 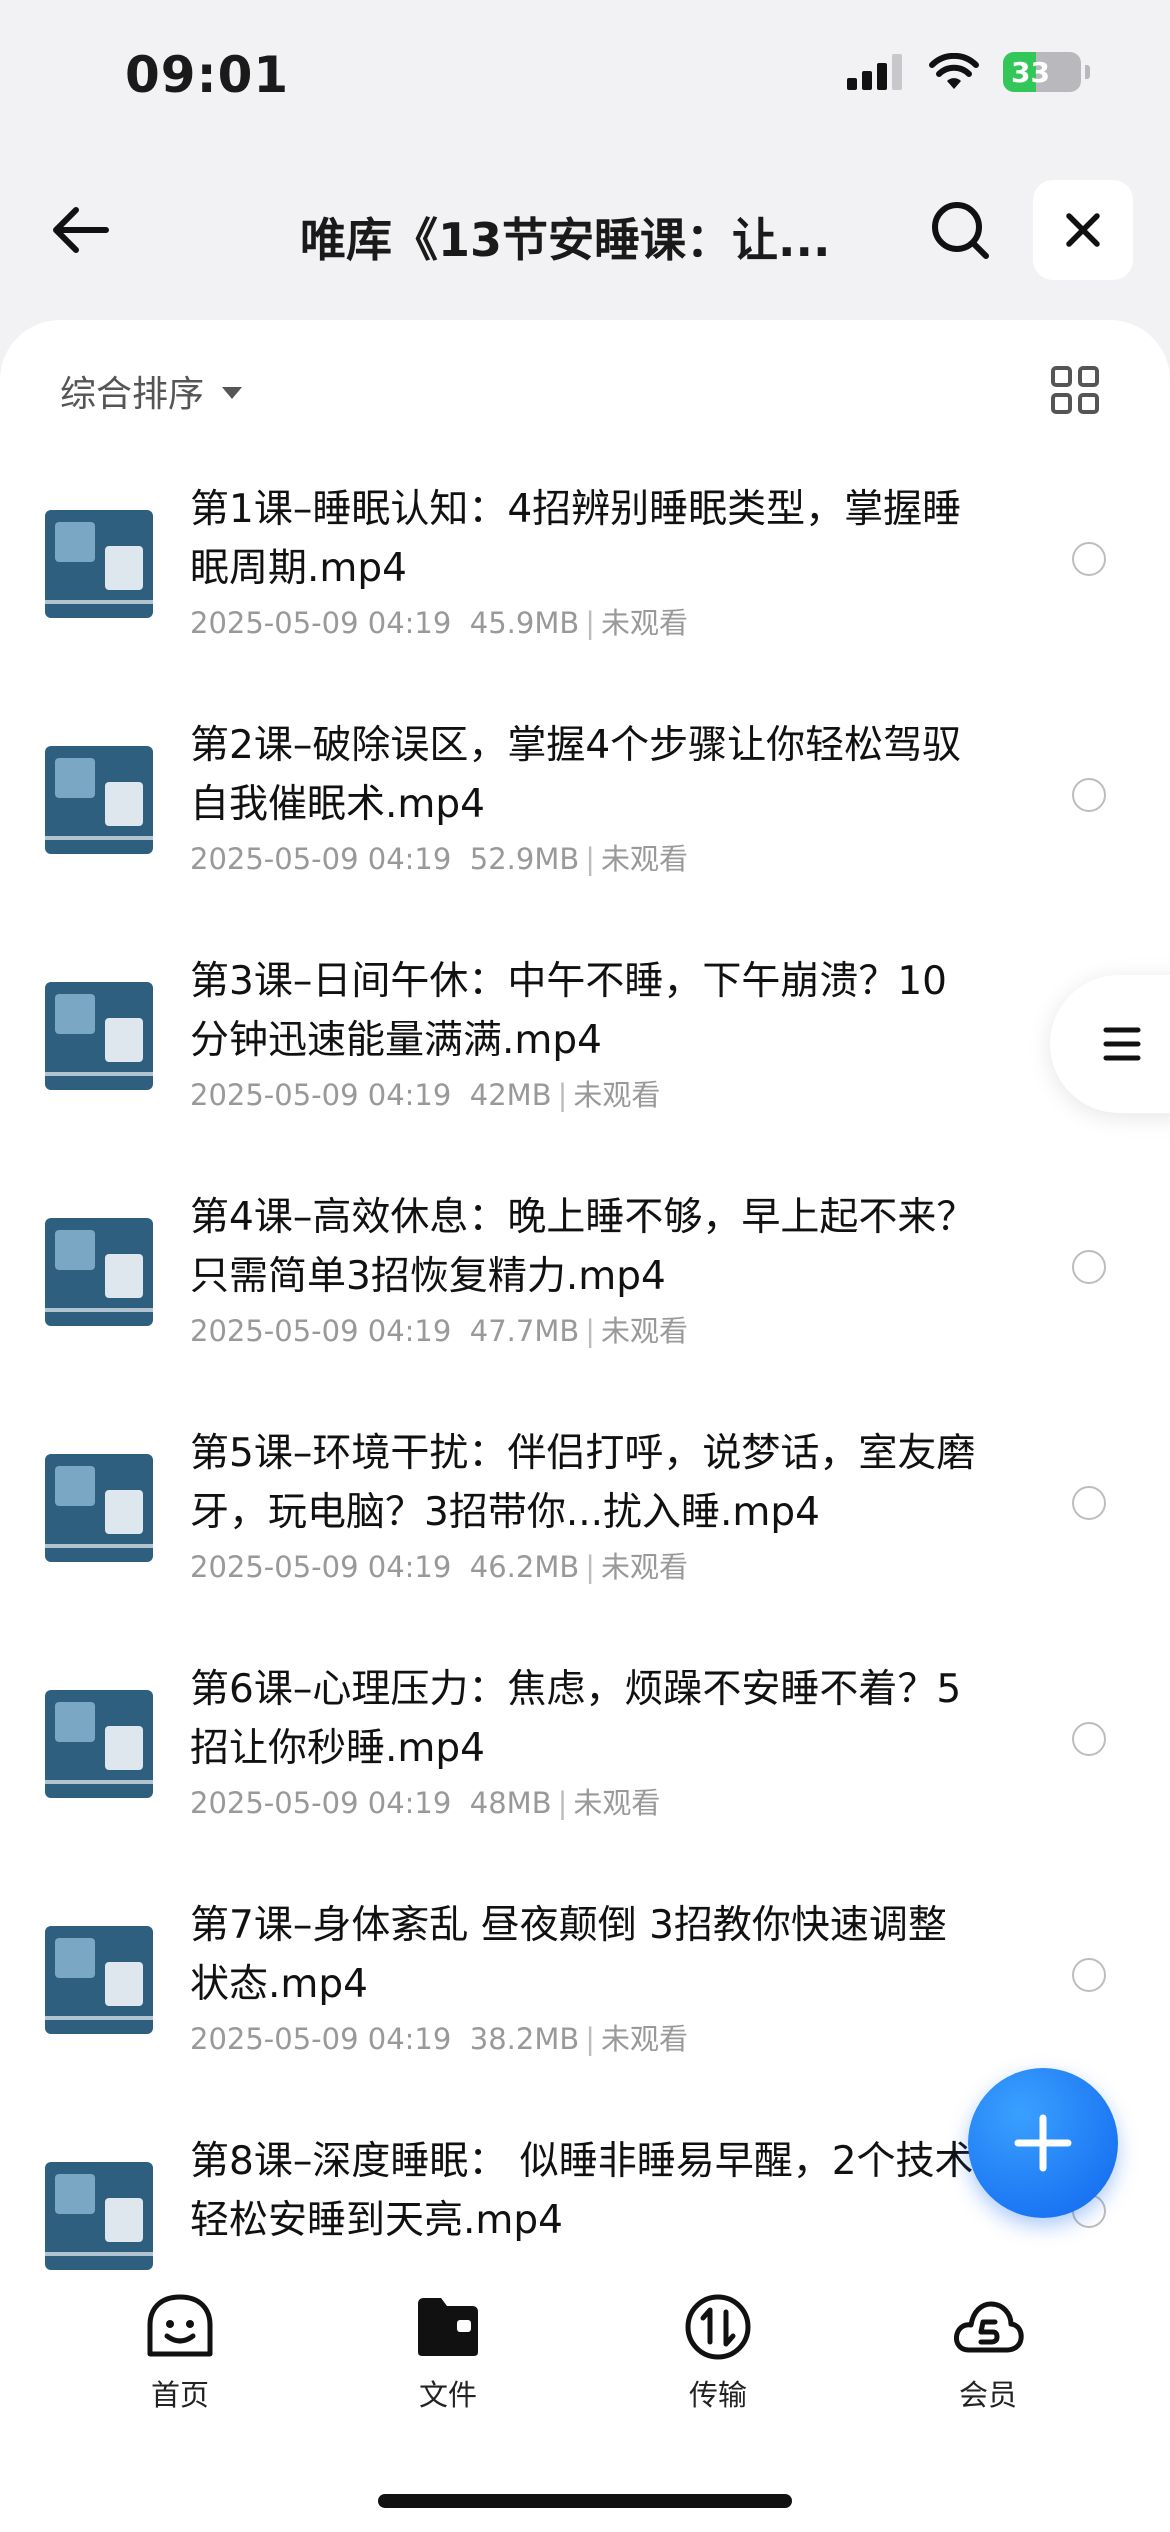 What do you see at coordinates (1122, 1044) in the screenshot?
I see `menu-icon` at bounding box center [1122, 1044].